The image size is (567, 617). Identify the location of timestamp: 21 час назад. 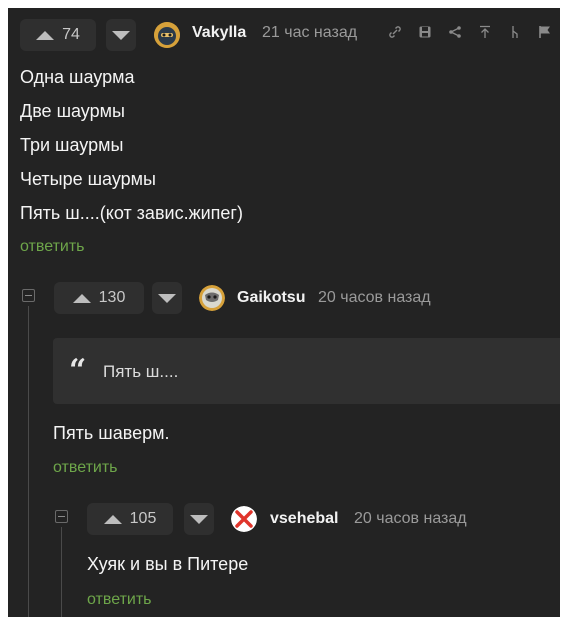
(309, 33).